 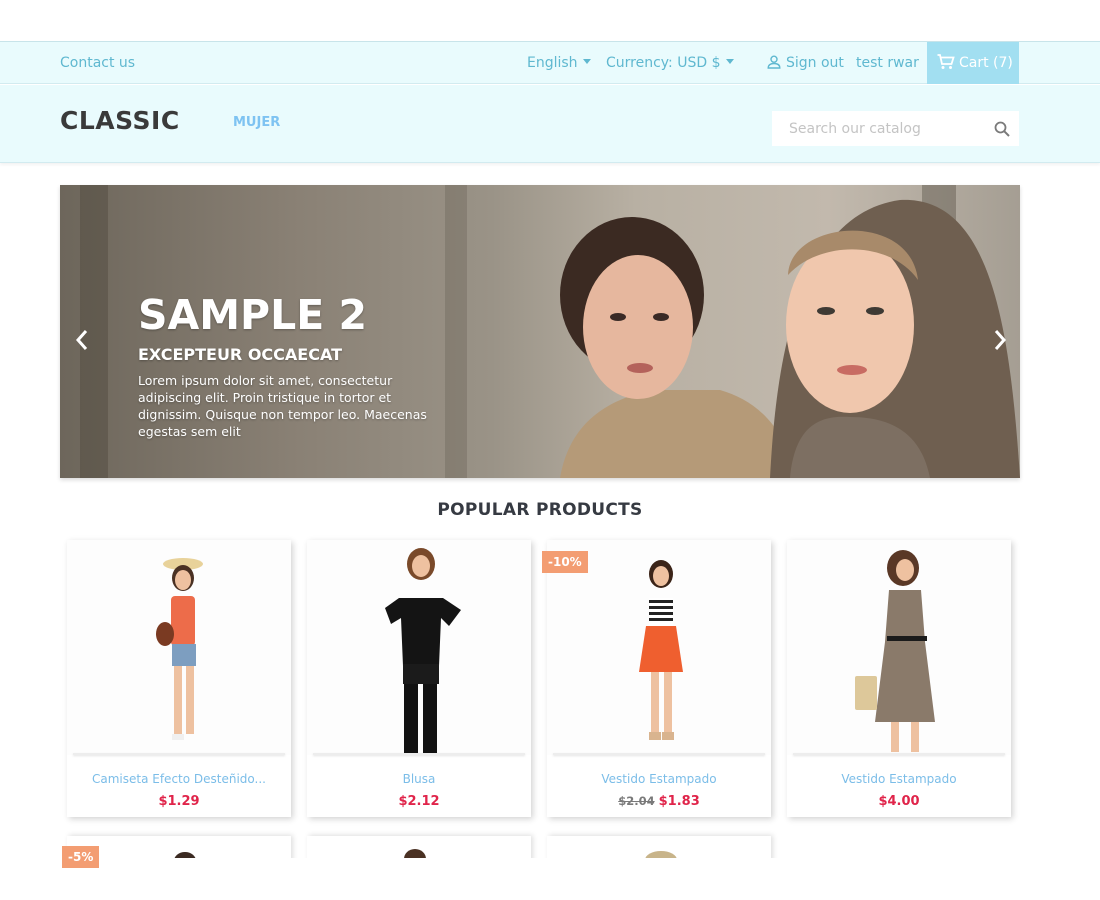 I want to click on menu-item-mujer: MUJER, so click(x=256, y=122).